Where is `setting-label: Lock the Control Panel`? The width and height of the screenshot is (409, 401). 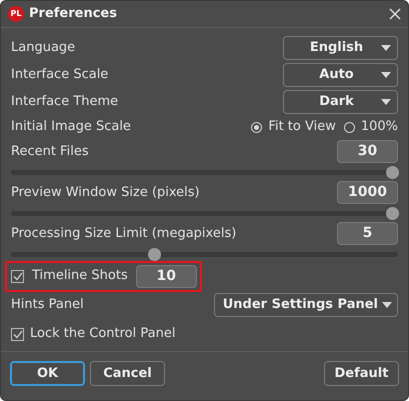 setting-label: Lock the Control Panel is located at coordinates (103, 334).